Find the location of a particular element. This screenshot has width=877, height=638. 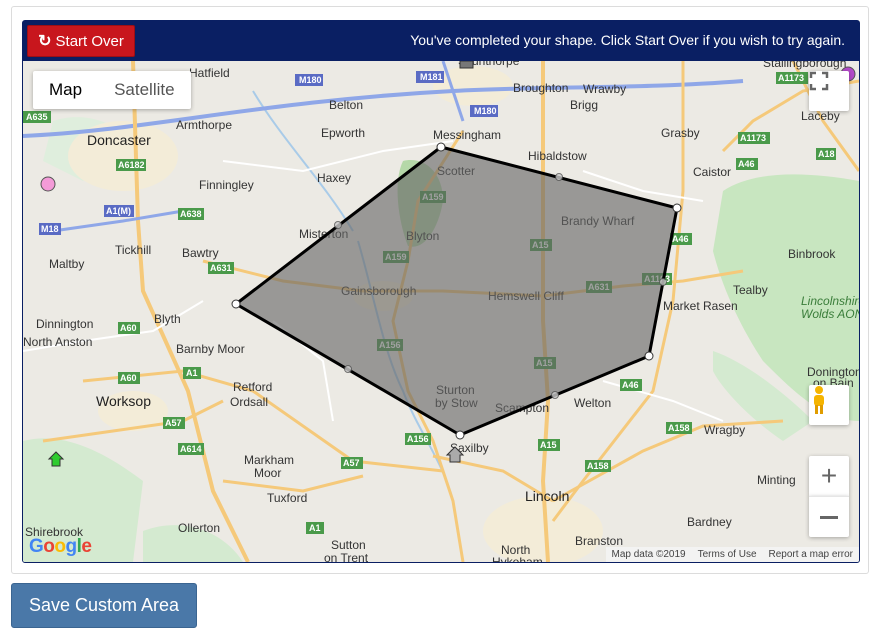

pink-marker is located at coordinates (48, 184).